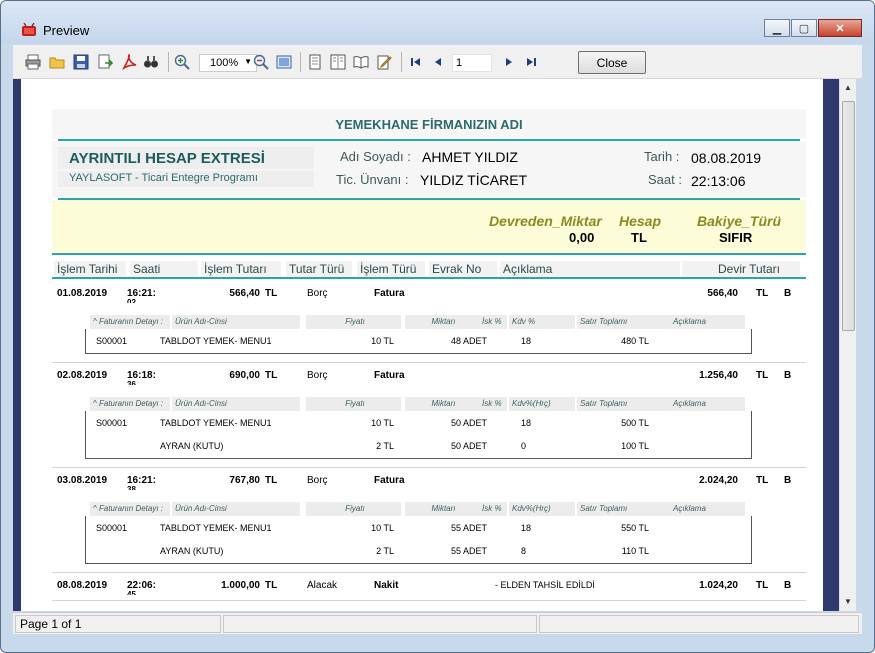 Image resolution: width=875 pixels, height=653 pixels. What do you see at coordinates (545, 585) in the screenshot?
I see `transaction-description: - ELDEN TAHSİL EDİLDİ` at bounding box center [545, 585].